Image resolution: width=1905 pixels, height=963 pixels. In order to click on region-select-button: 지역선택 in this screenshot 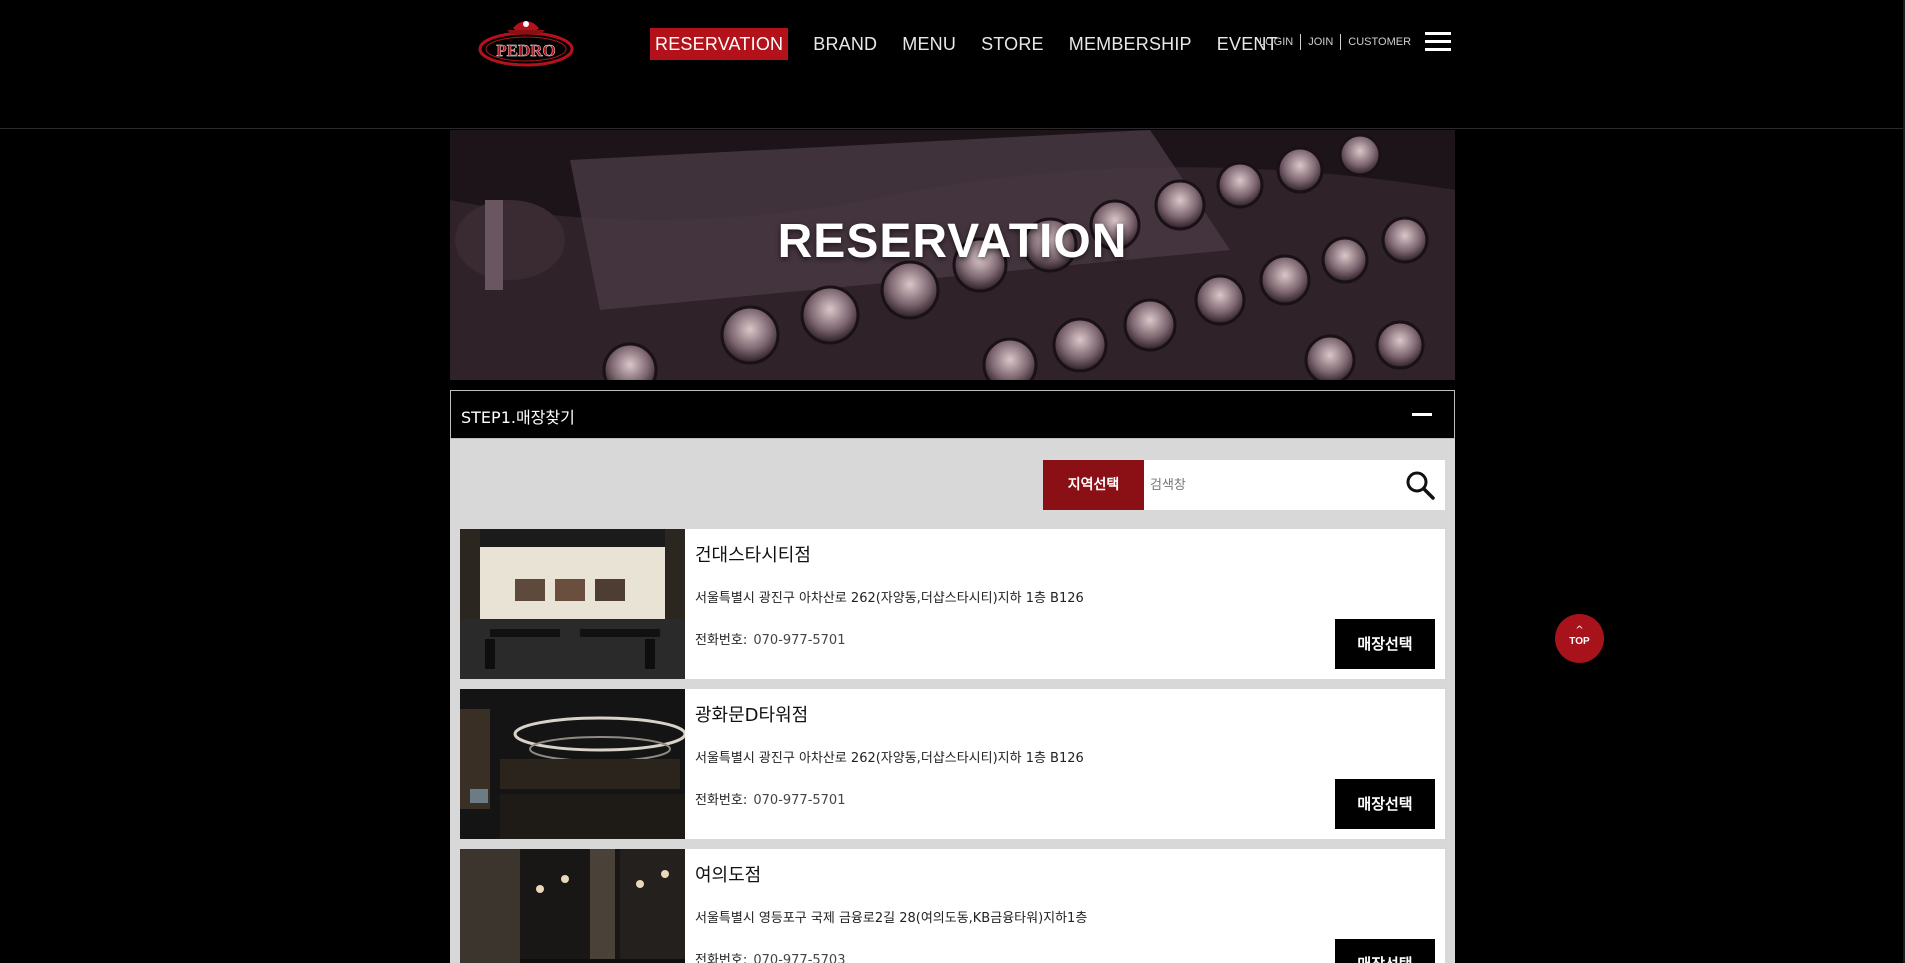, I will do `click(1093, 485)`.